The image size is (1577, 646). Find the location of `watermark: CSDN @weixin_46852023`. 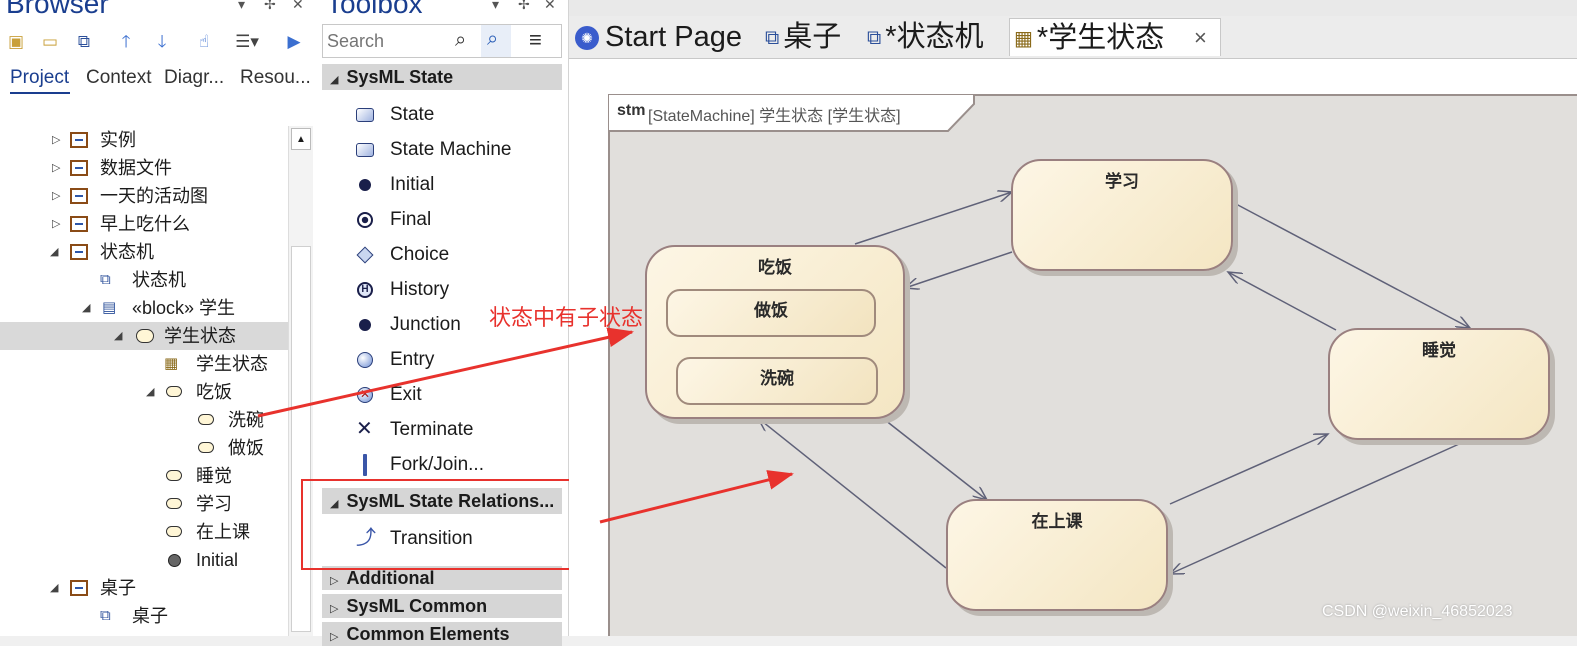

watermark: CSDN @weixin_46852023 is located at coordinates (1417, 611).